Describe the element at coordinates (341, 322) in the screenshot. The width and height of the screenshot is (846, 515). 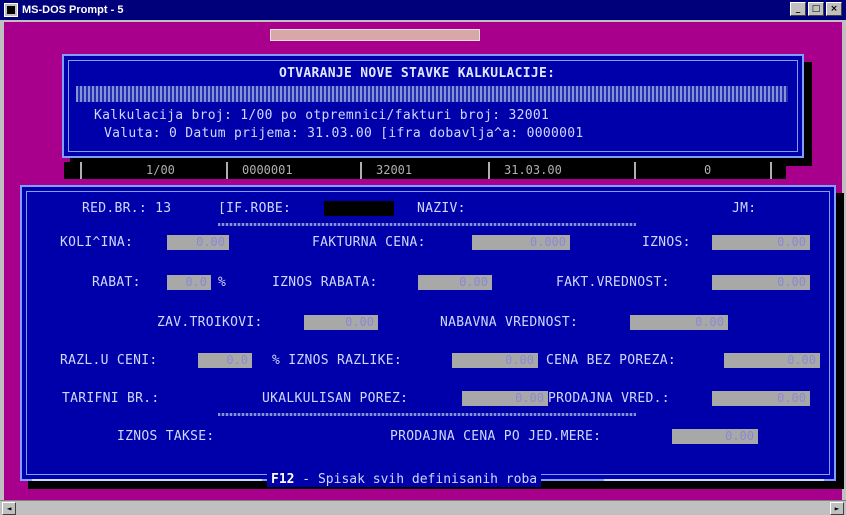
I see `zav-troskovi-input: 0.00` at that location.